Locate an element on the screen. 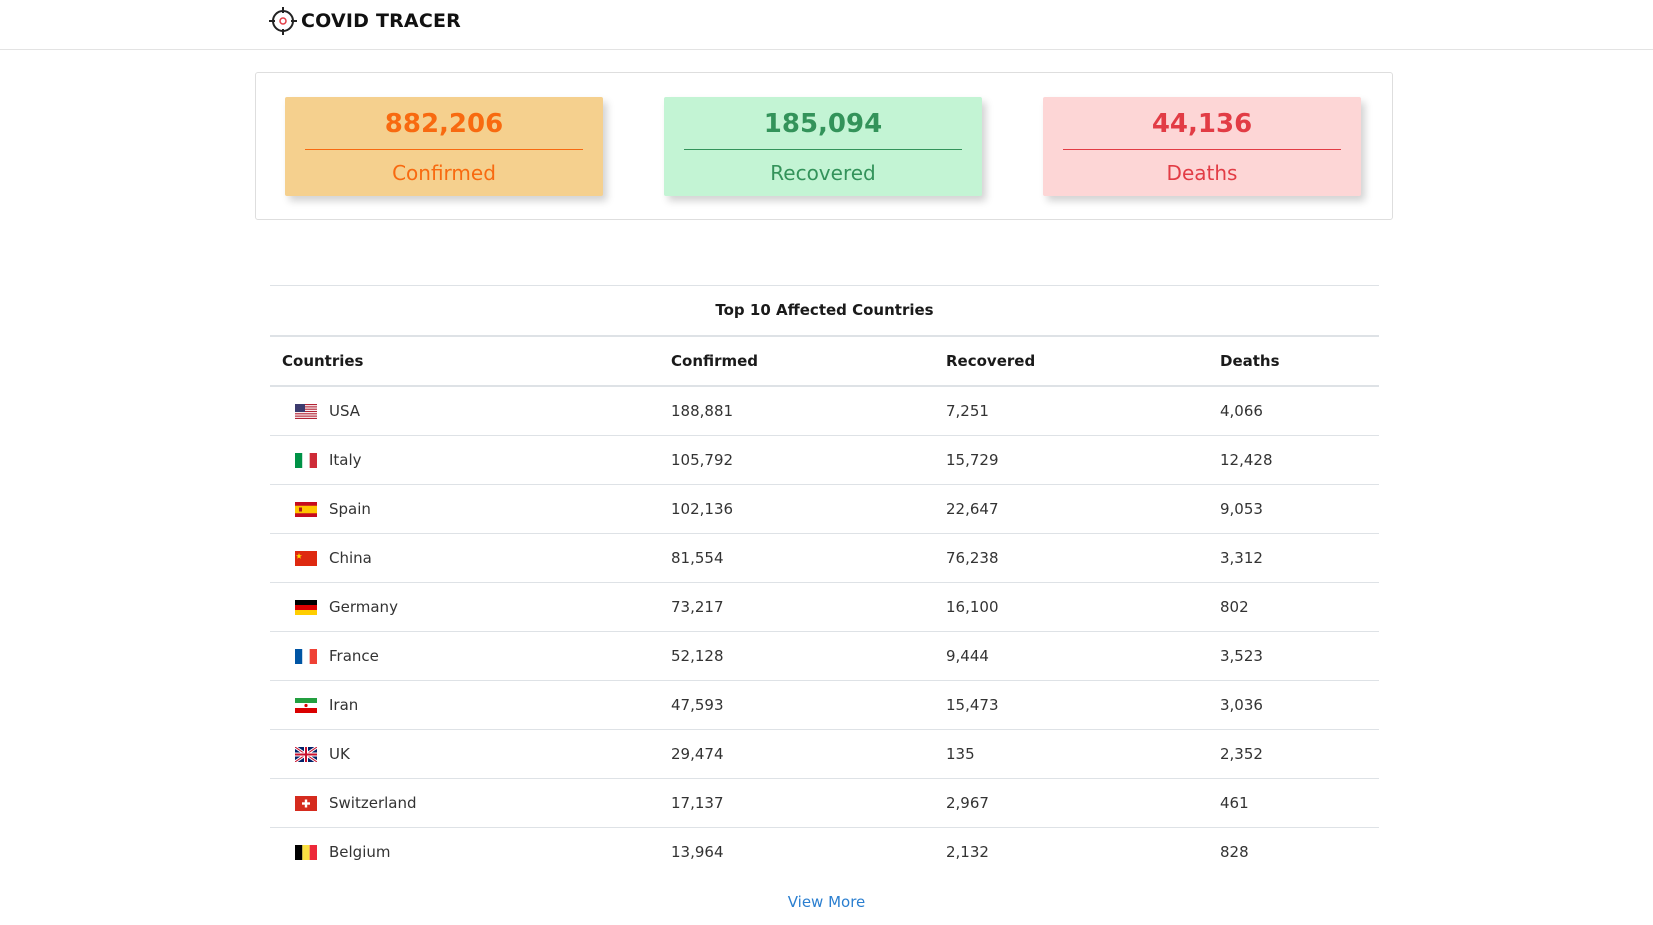 Image resolution: width=1653 pixels, height=925 pixels. gb-flag-icon is located at coordinates (306, 754).